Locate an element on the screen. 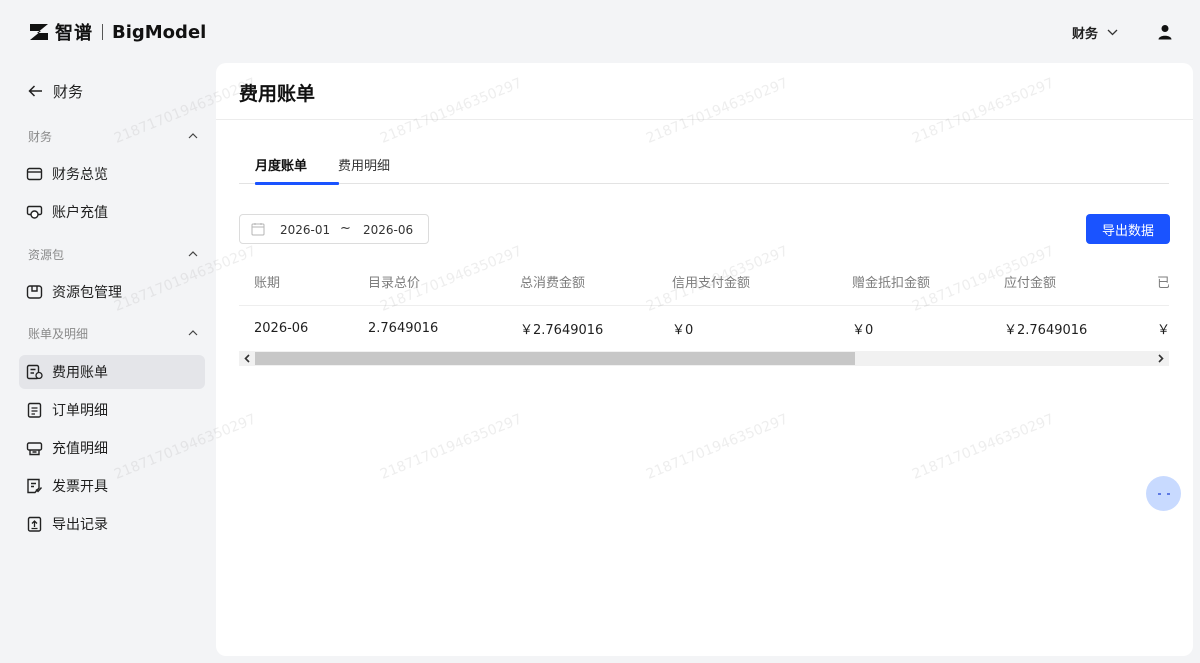 The width and height of the screenshot is (1200, 663). column-header: 应付金额 is located at coordinates (1030, 283).